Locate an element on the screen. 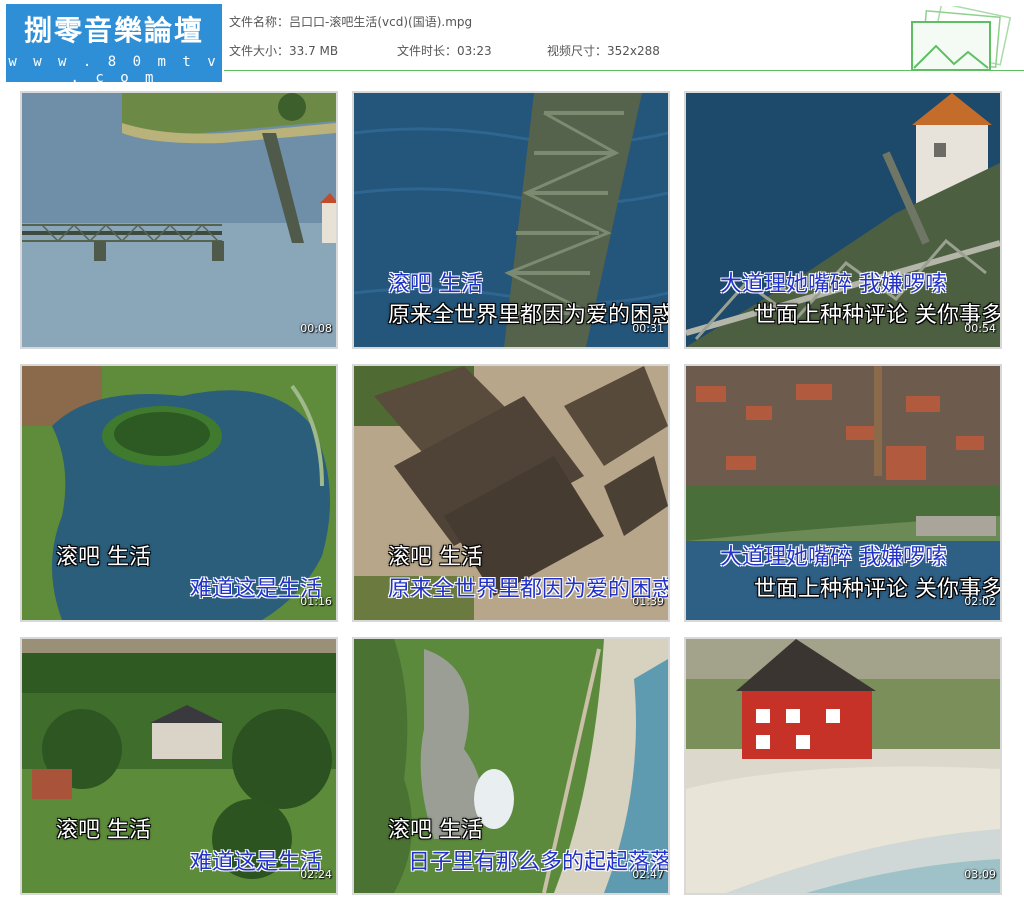 The width and height of the screenshot is (1024, 918). thumbnail-5: 滚吧 生活原来全世界里都因为爱的困惑 01:39 is located at coordinates (511, 493).